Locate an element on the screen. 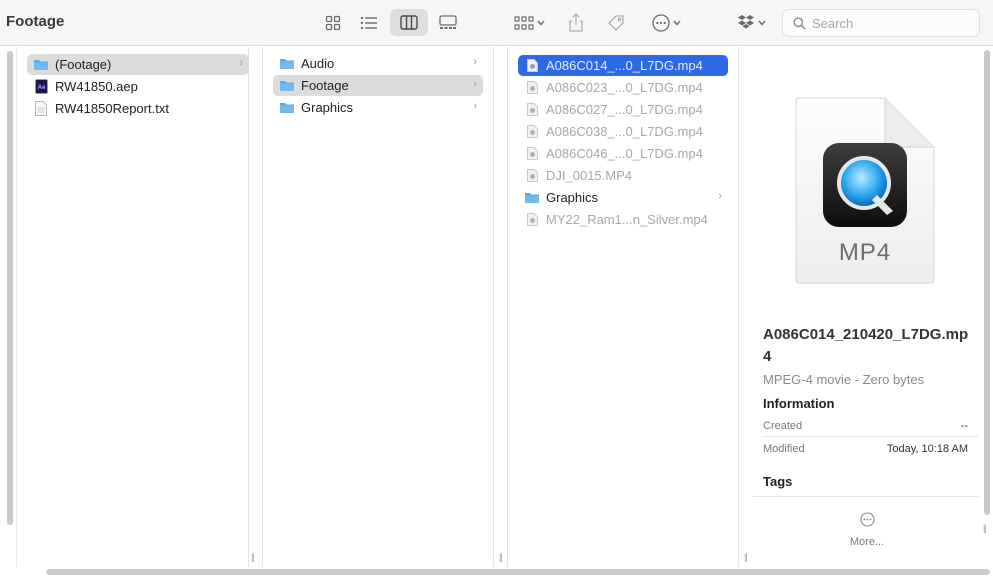 Image resolution: width=993 pixels, height=576 pixels. modified-value: Today, 10:18 AM is located at coordinates (927, 449).